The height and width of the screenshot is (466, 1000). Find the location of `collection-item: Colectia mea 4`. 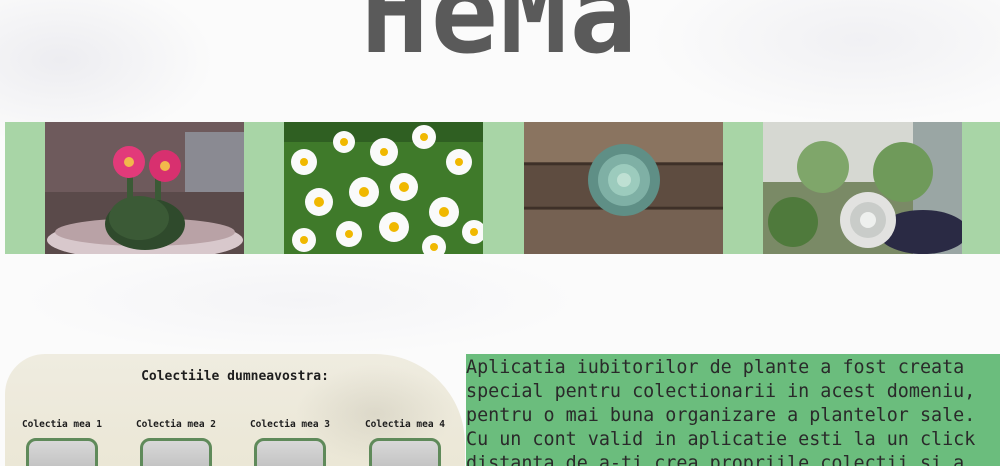

collection-item: Colectia mea 4 is located at coordinates (405, 442).